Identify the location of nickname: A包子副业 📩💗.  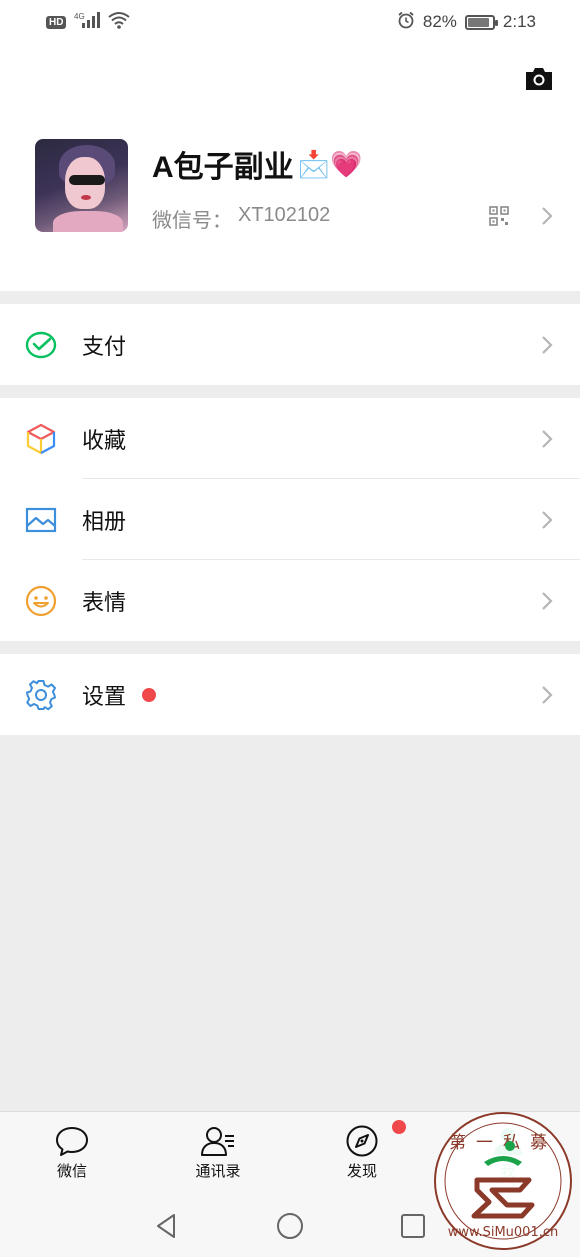
(257, 164).